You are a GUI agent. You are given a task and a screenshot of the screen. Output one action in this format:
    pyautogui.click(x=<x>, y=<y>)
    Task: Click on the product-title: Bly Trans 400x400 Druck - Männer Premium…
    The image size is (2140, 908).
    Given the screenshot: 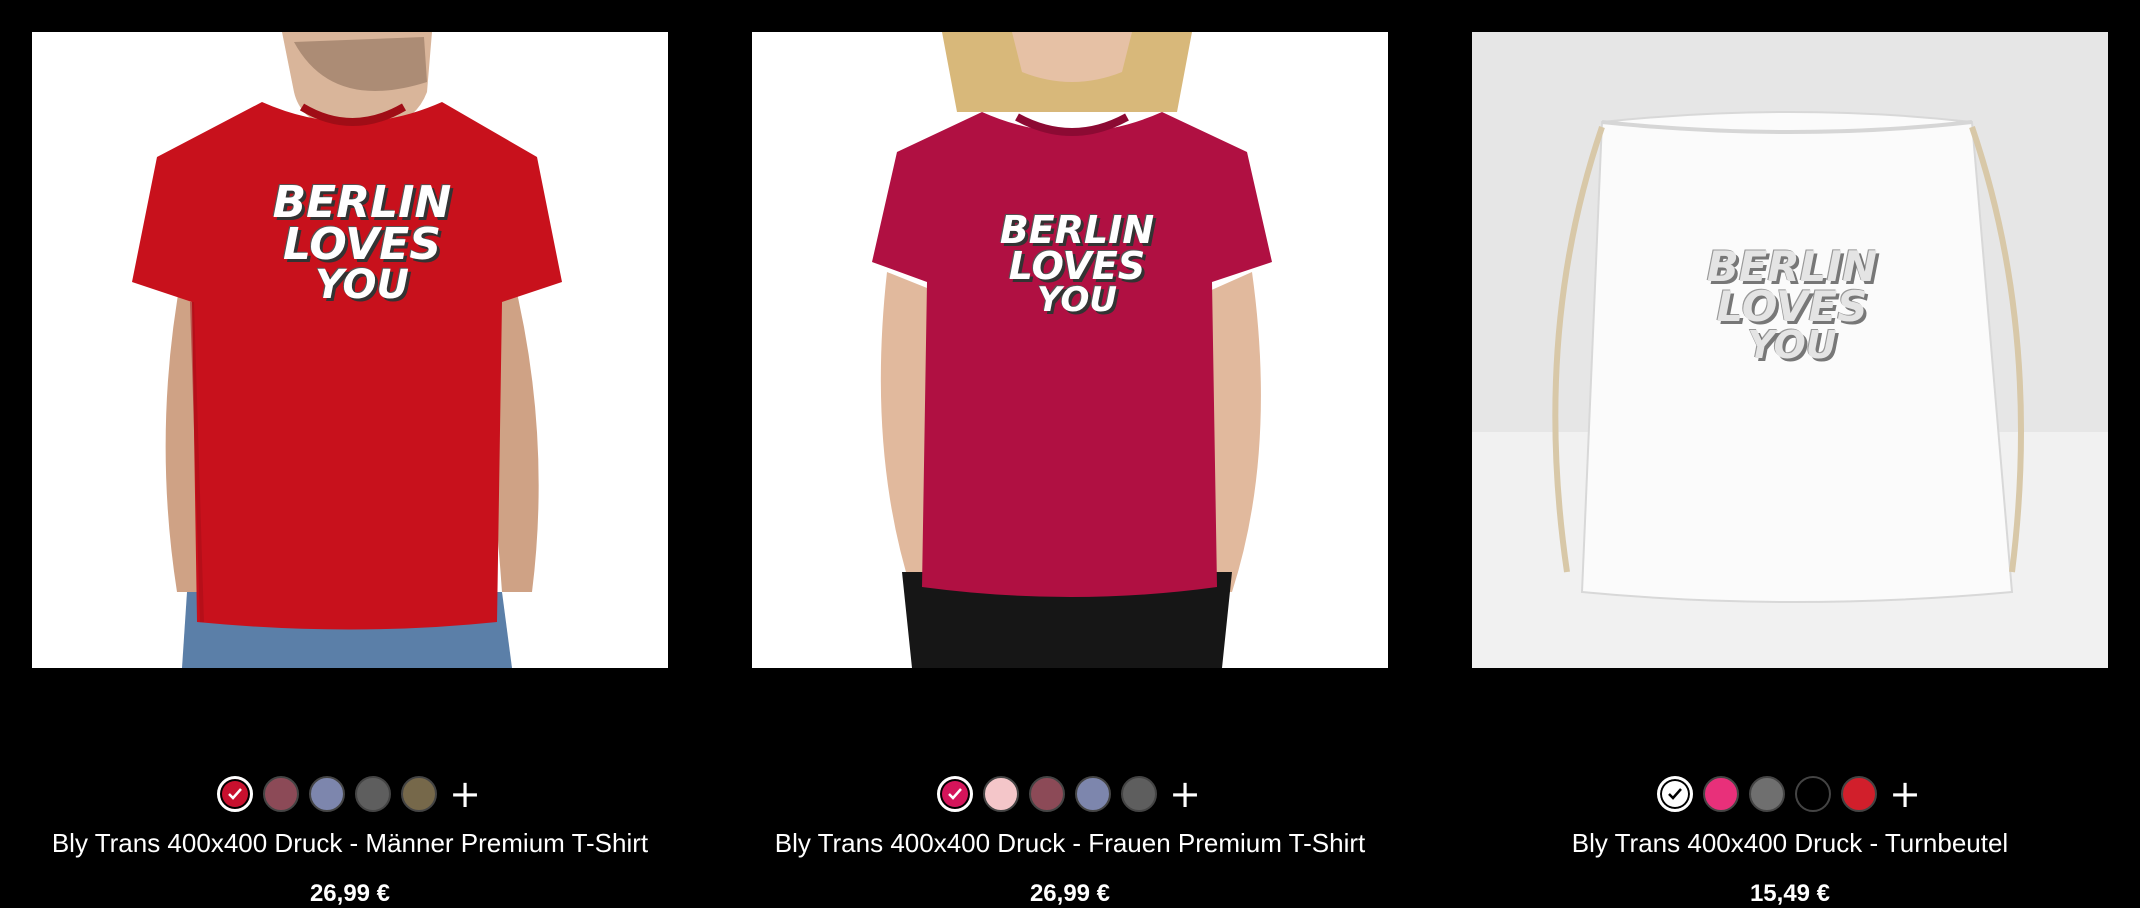 What is the action you would take?
    pyautogui.click(x=350, y=843)
    